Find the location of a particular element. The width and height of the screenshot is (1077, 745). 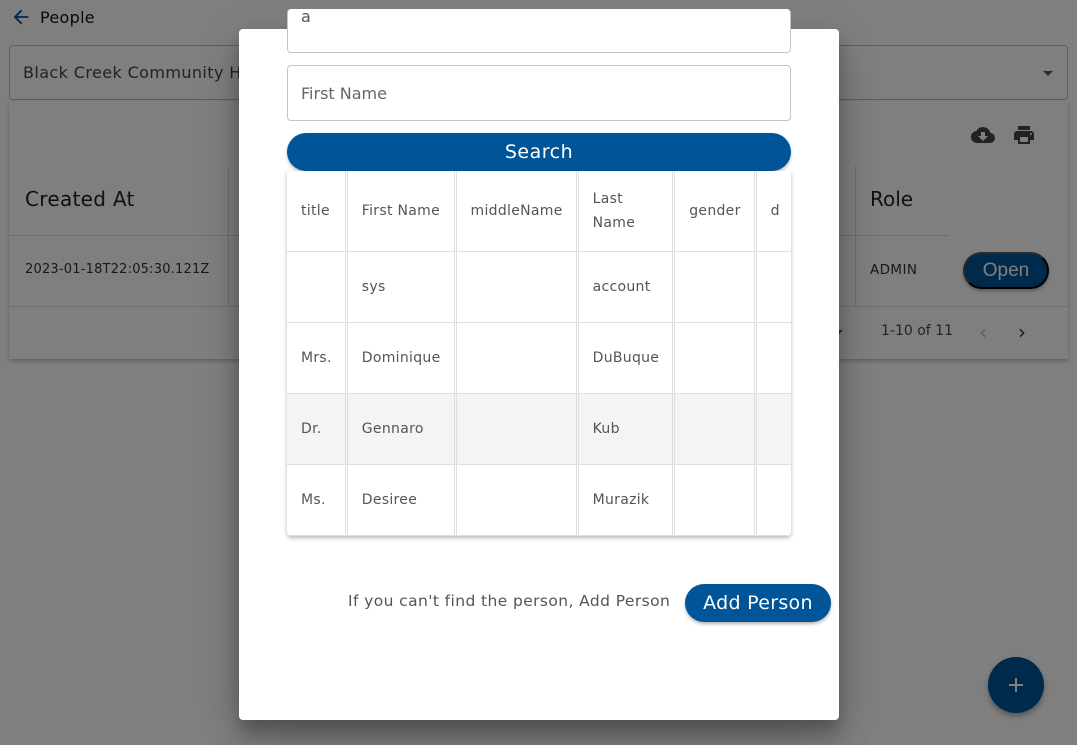

add-person-button: Add Person is located at coordinates (758, 603).